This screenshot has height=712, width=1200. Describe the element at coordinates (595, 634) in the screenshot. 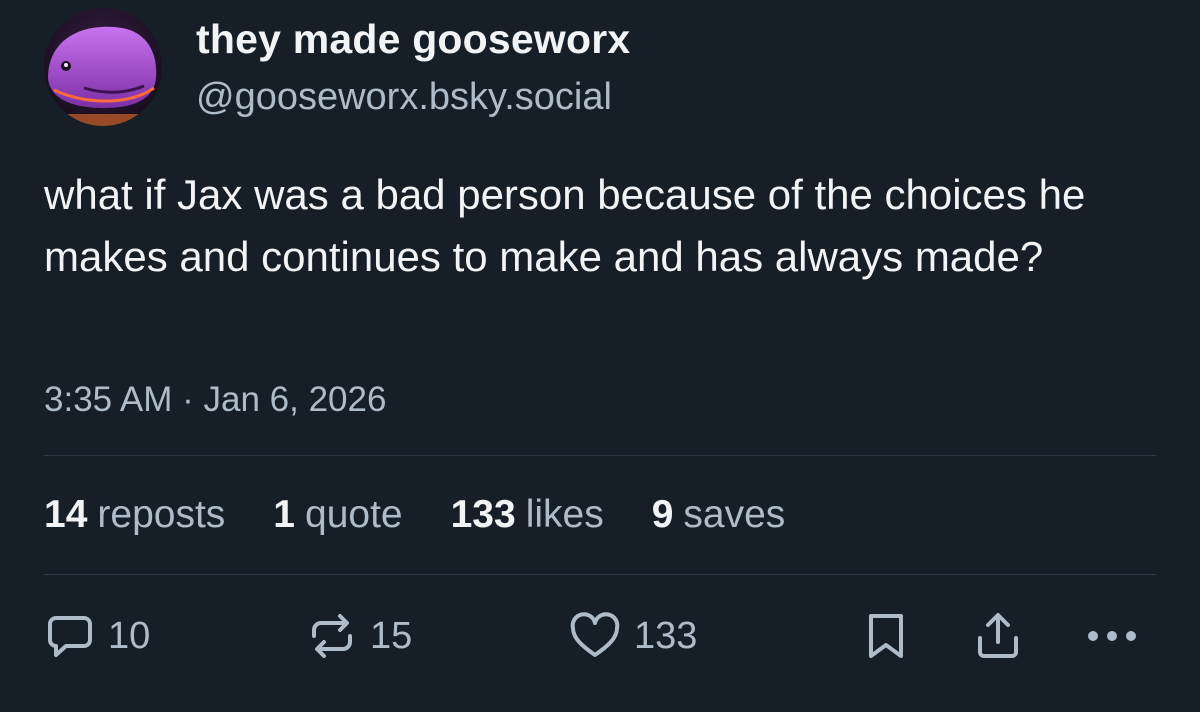

I see `heart-icon` at that location.